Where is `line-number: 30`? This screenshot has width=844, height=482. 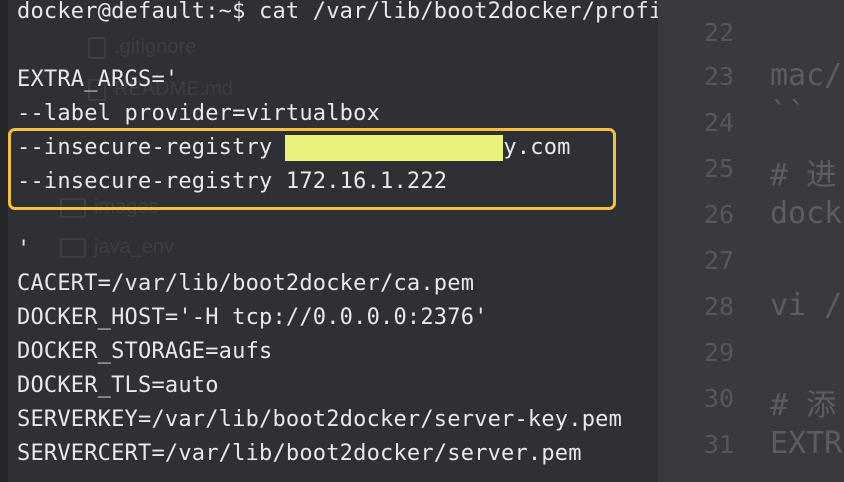 line-number: 30 is located at coordinates (718, 398).